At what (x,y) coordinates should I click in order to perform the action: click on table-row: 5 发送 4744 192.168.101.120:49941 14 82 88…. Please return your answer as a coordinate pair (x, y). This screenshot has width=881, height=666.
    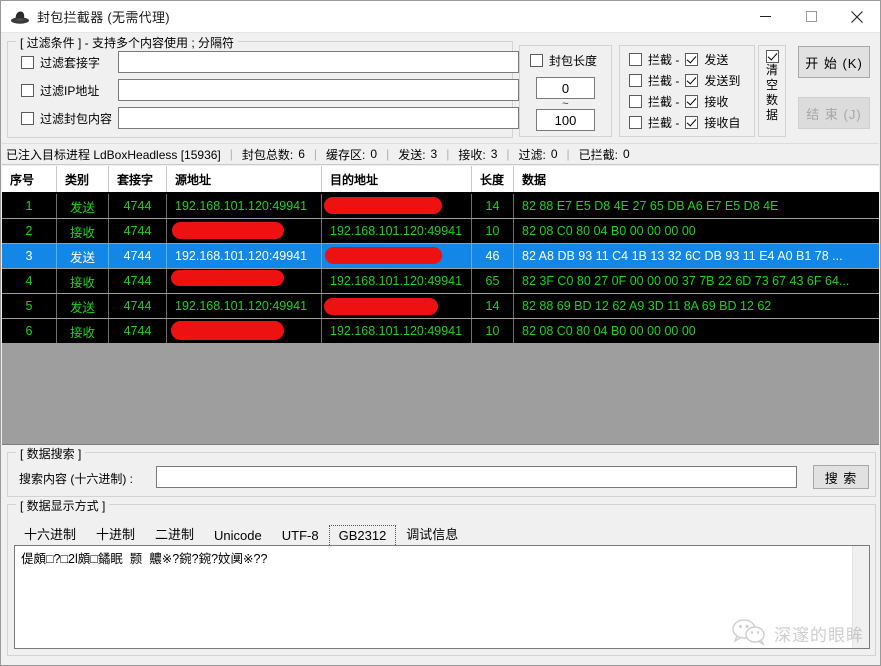
    Looking at the image, I should click on (440, 306).